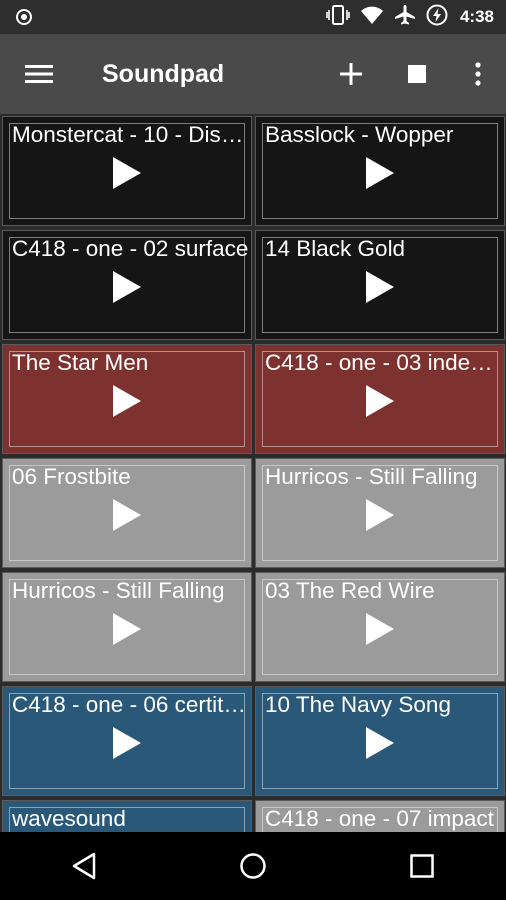 The height and width of the screenshot is (900, 506). What do you see at coordinates (437, 17) in the screenshot?
I see `battery-charging-icon` at bounding box center [437, 17].